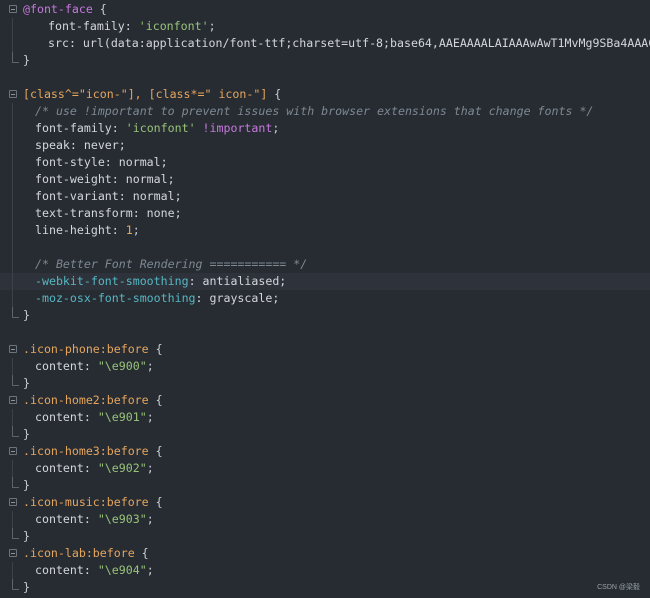 The image size is (650, 598). I want to click on code-token: font-variant: normal;, so click(108, 196).